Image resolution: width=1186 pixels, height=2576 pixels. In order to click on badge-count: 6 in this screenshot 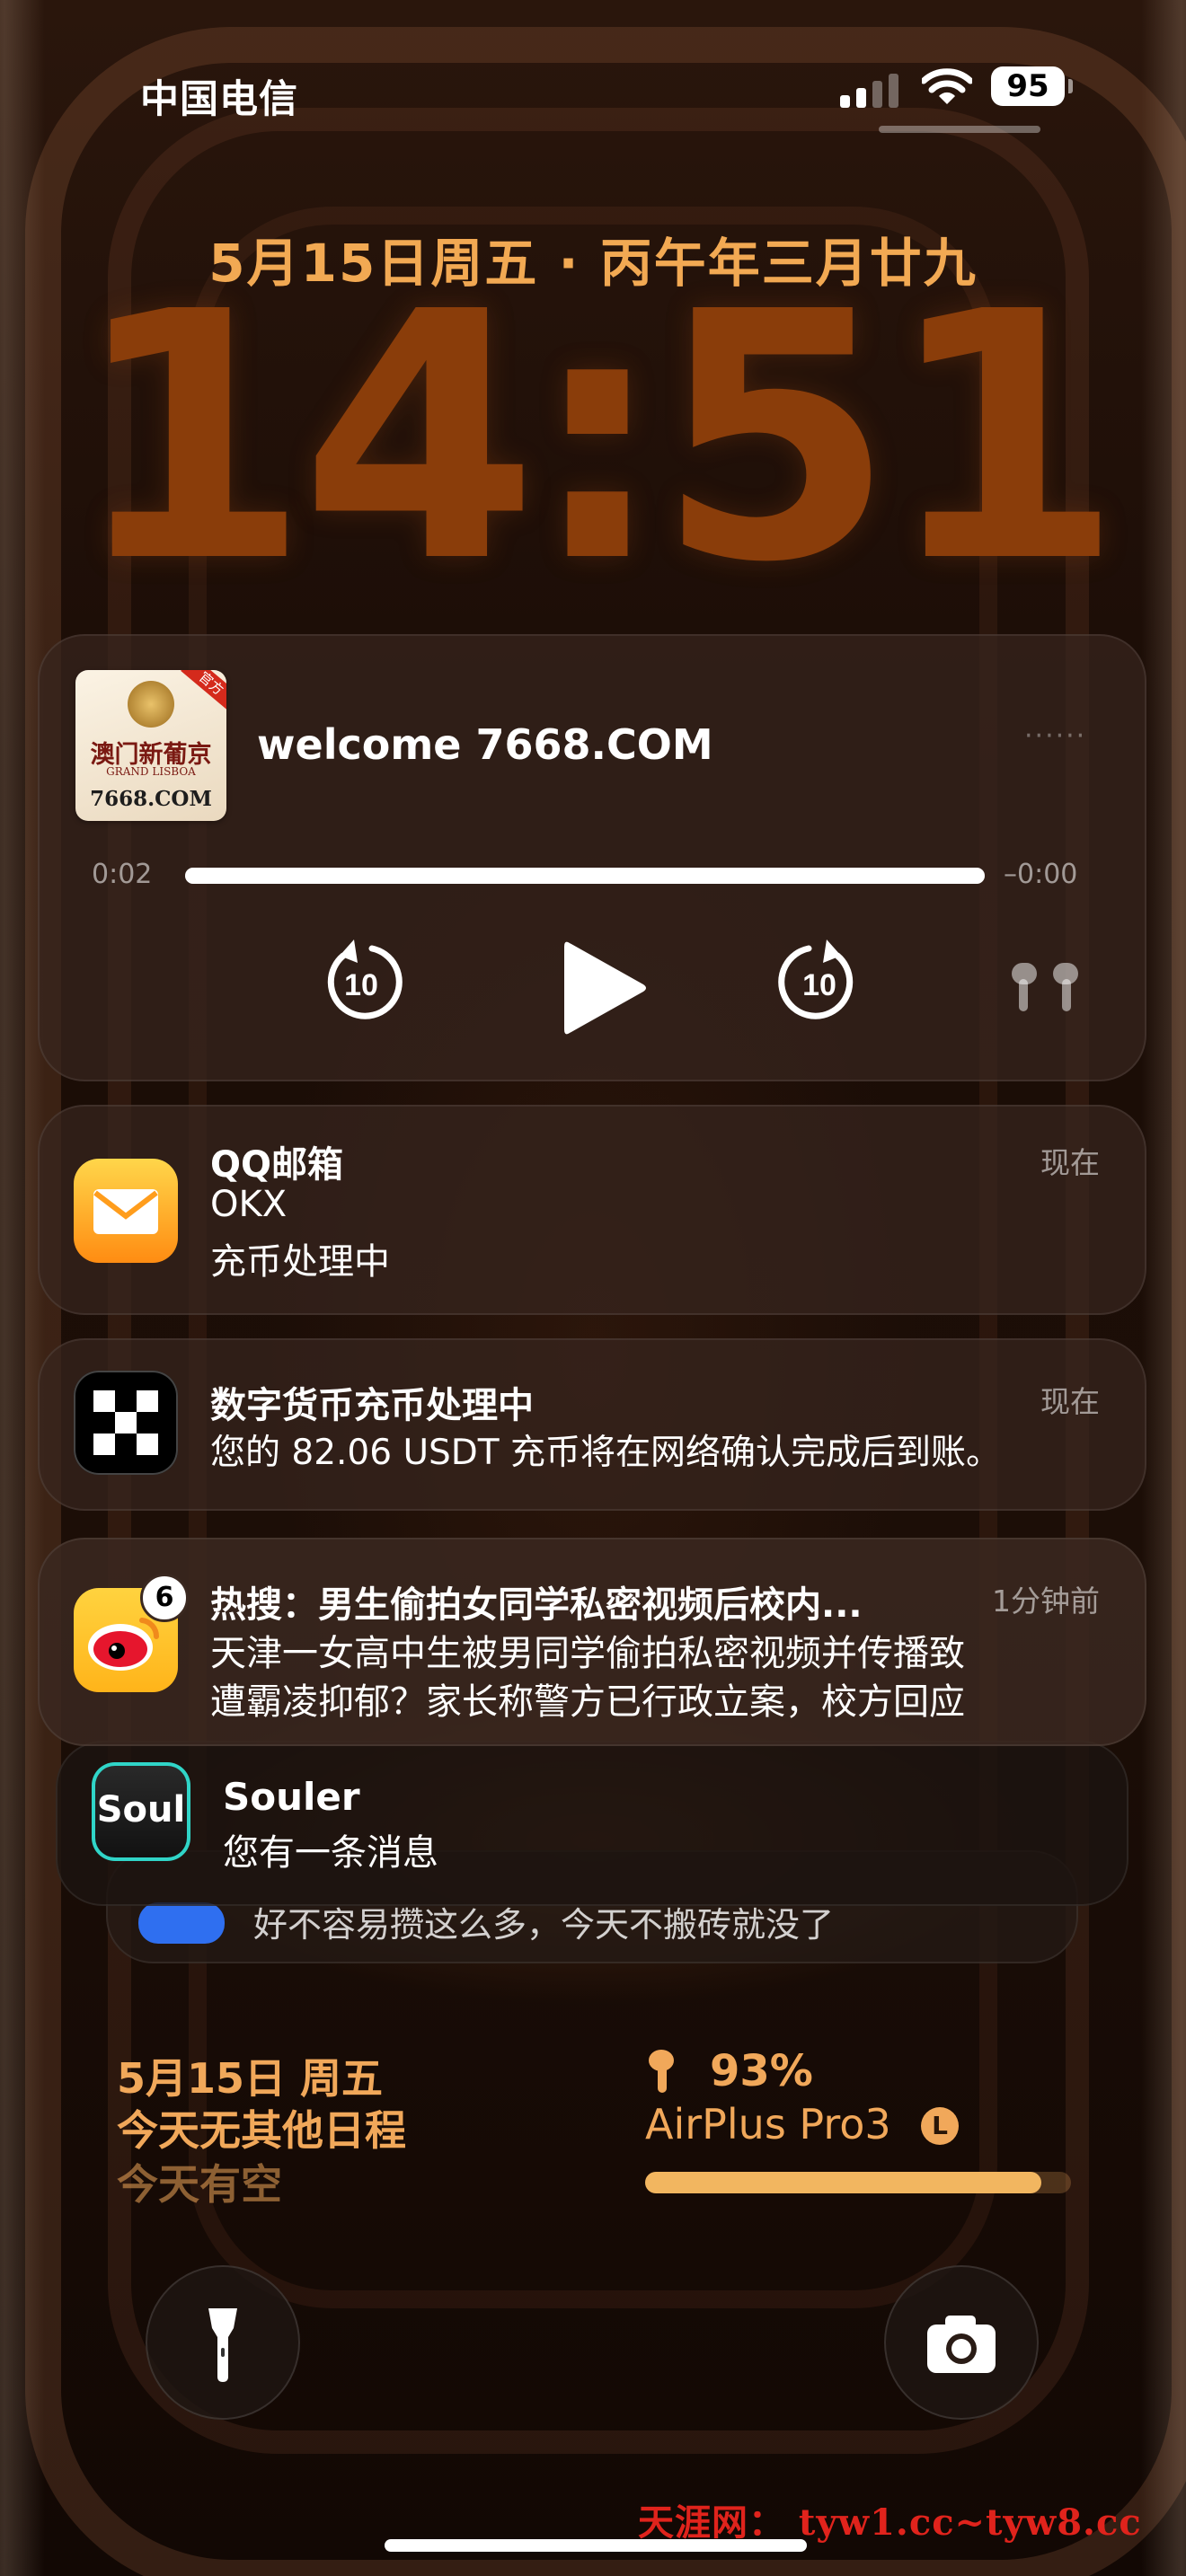, I will do `click(164, 1598)`.